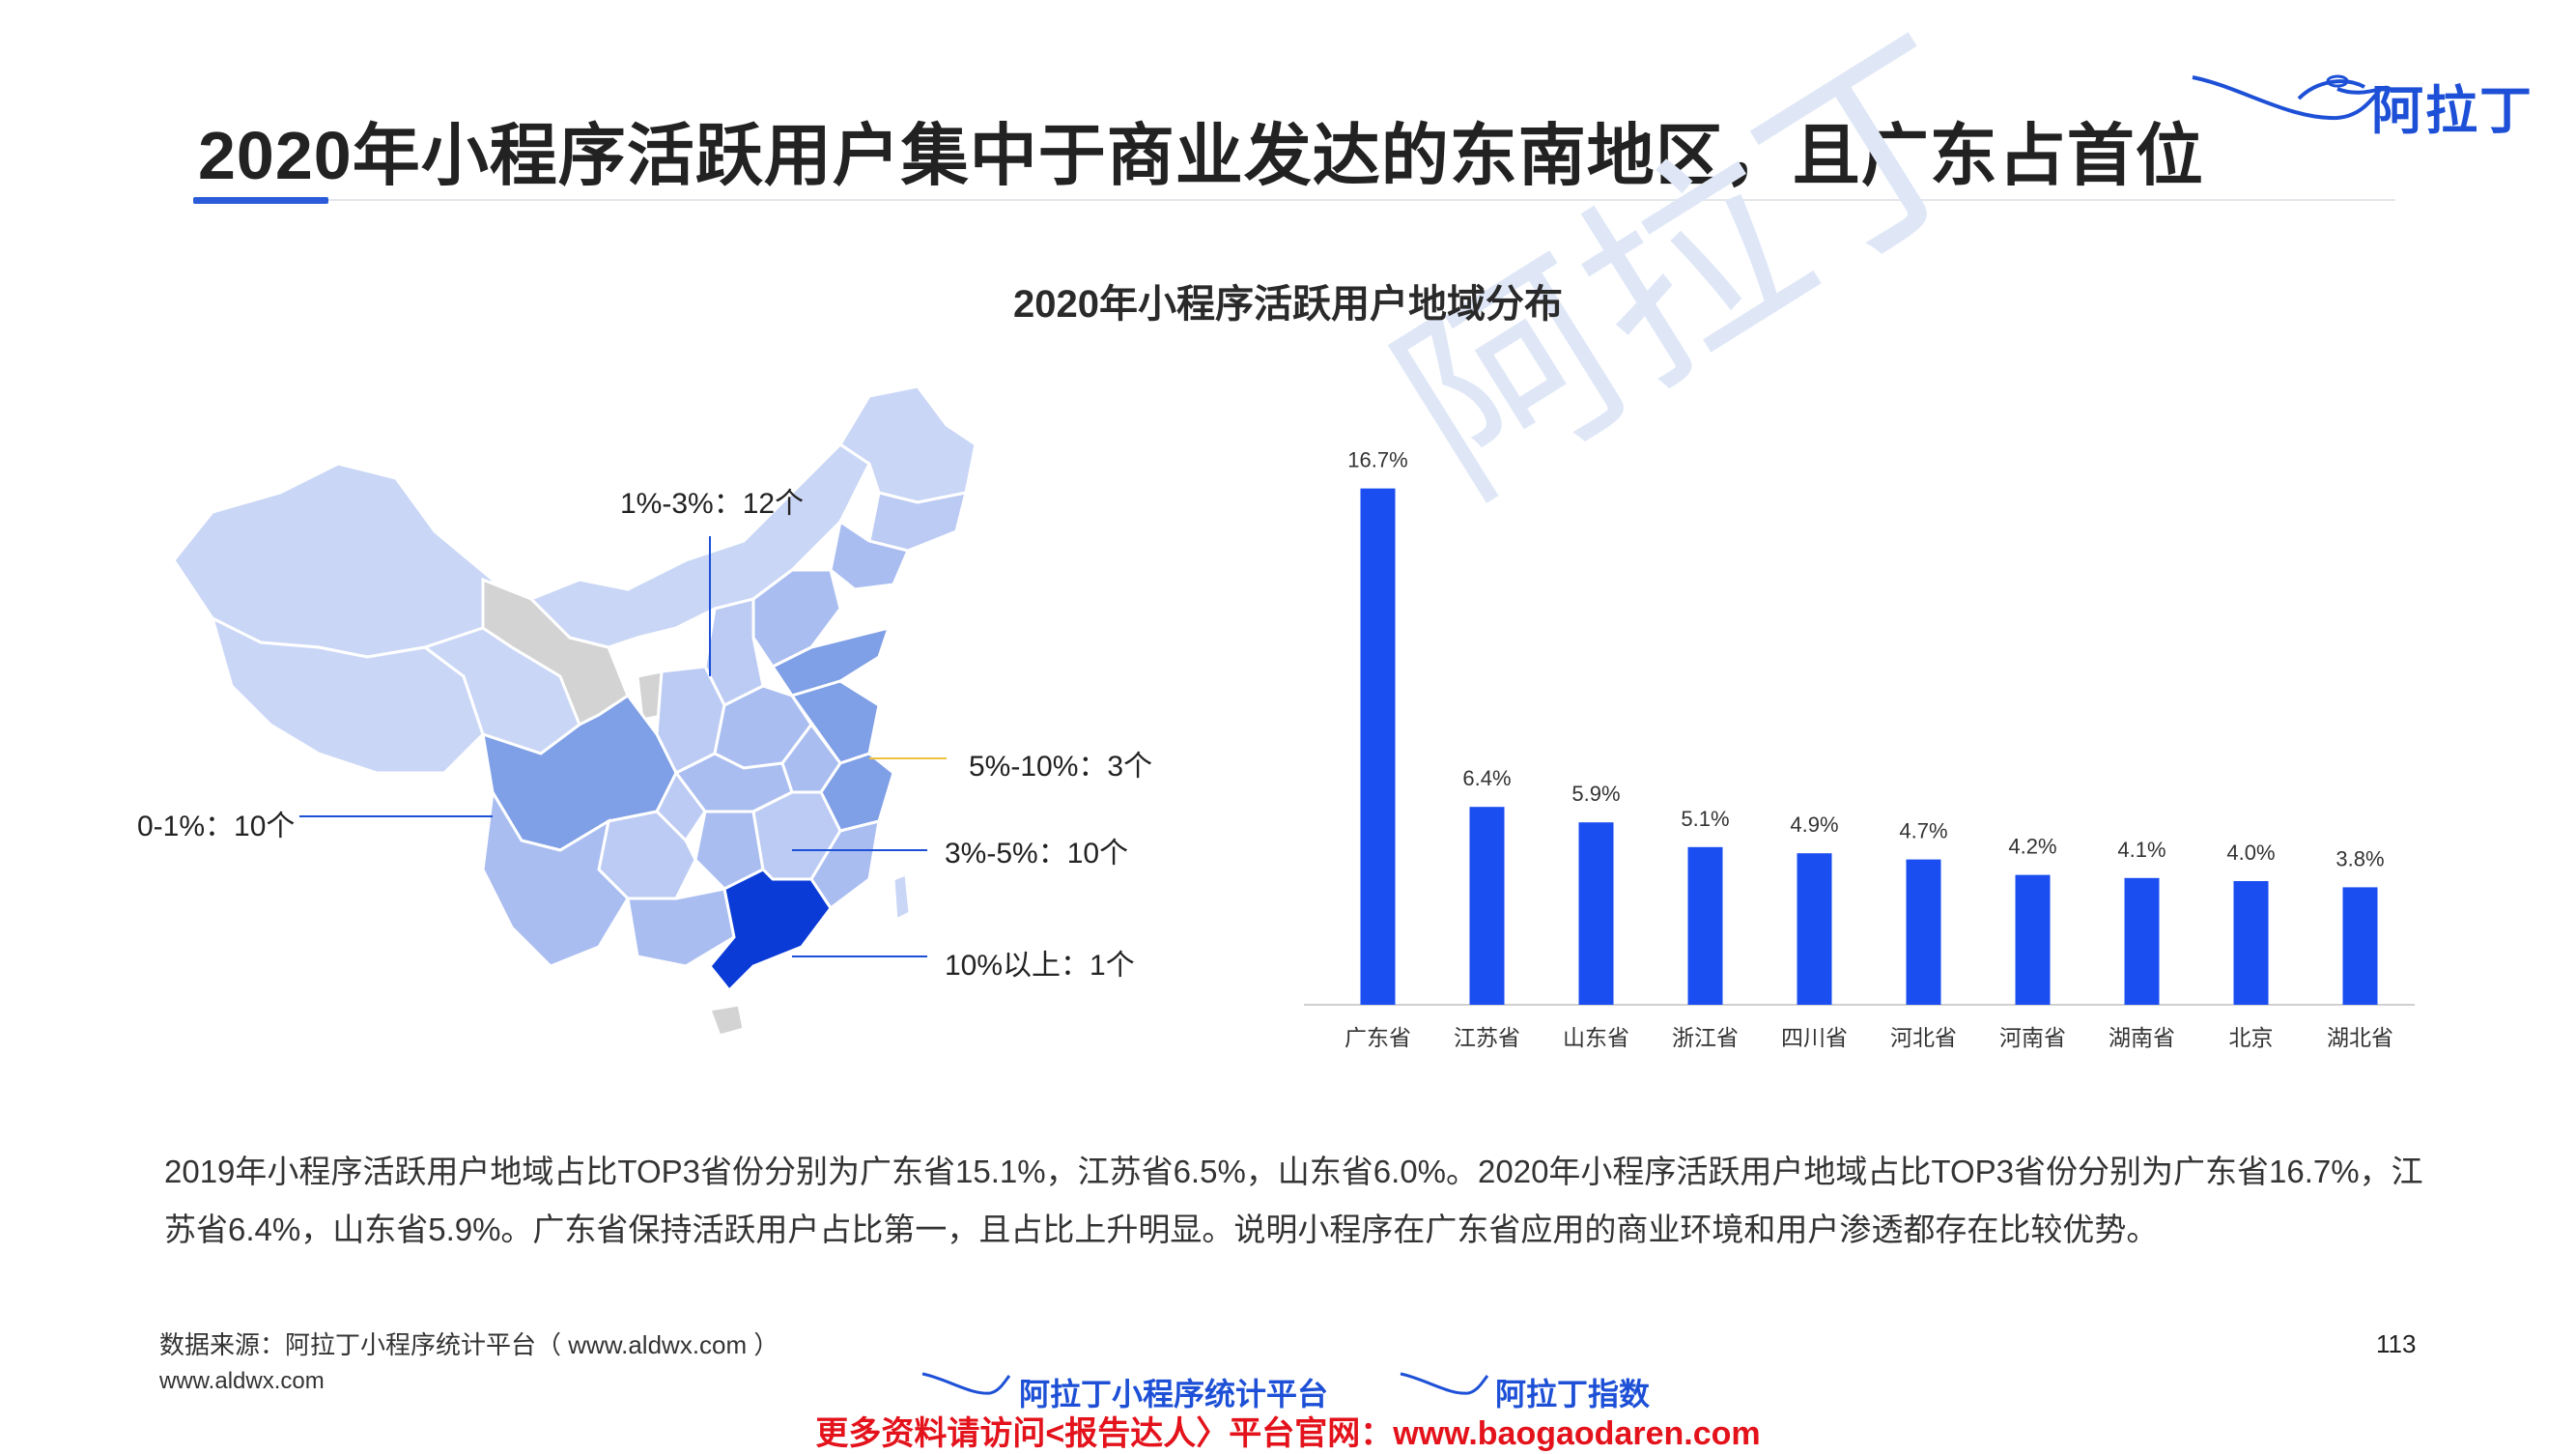 The height and width of the screenshot is (1454, 2576). What do you see at coordinates (2452, 111) in the screenshot?
I see `logo-text: 阿拉丁` at bounding box center [2452, 111].